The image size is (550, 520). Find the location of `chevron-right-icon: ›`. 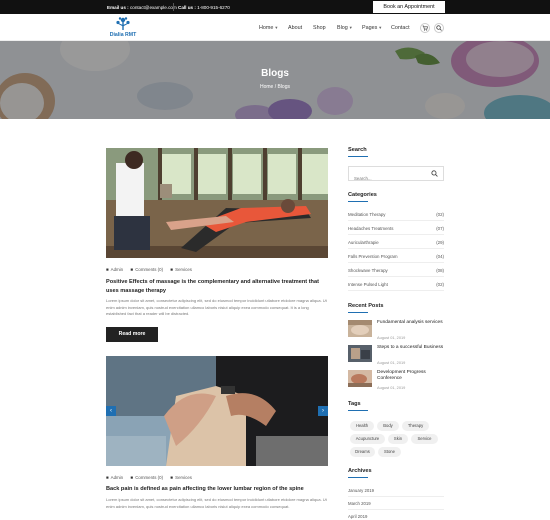

chevron-right-icon: › is located at coordinates (323, 411).